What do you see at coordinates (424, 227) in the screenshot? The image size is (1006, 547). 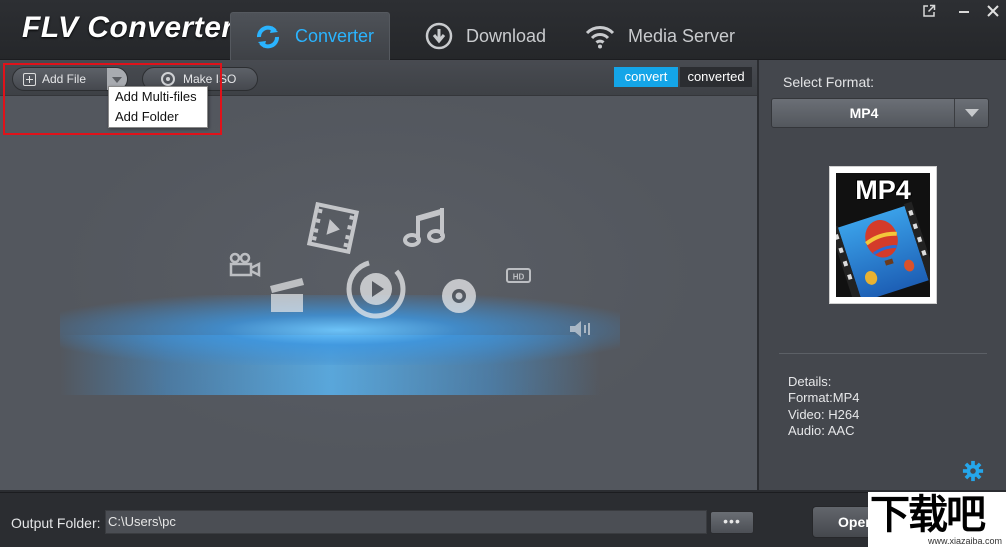 I see `music-note-icon` at bounding box center [424, 227].